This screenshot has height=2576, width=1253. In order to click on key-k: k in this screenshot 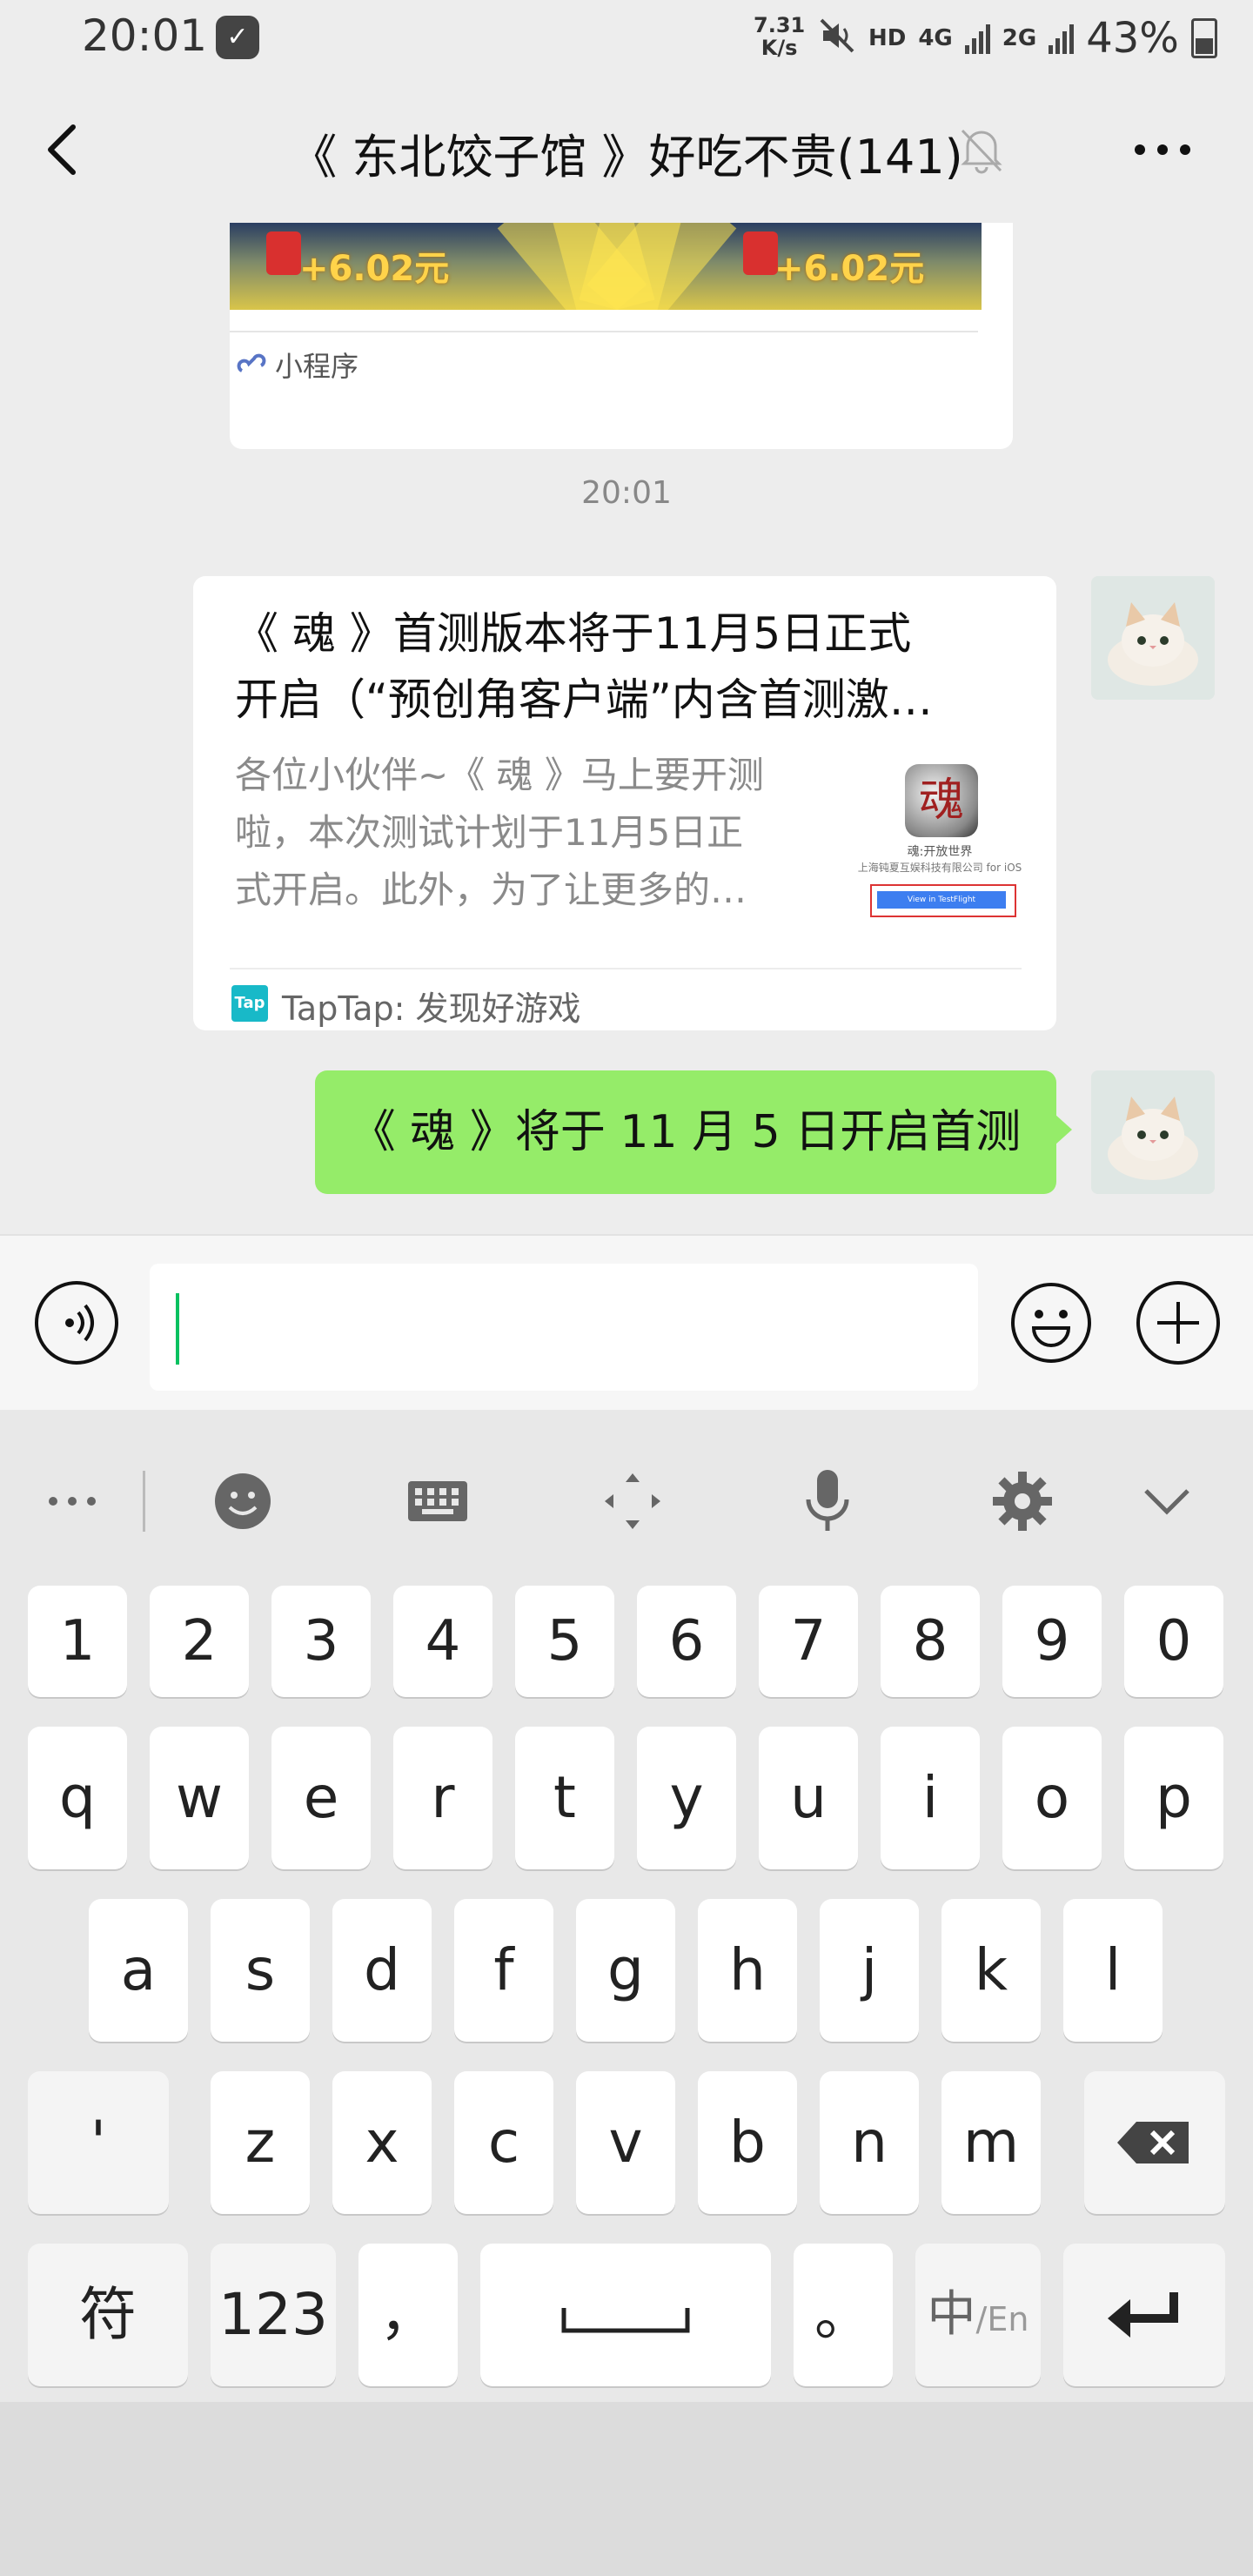, I will do `click(991, 1970)`.